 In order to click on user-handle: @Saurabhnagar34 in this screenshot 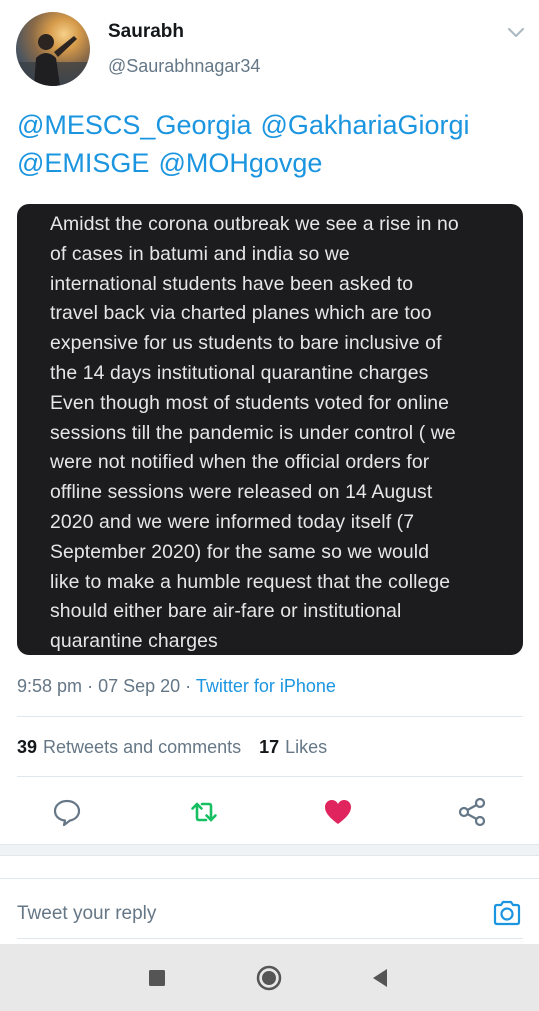, I will do `click(184, 66)`.